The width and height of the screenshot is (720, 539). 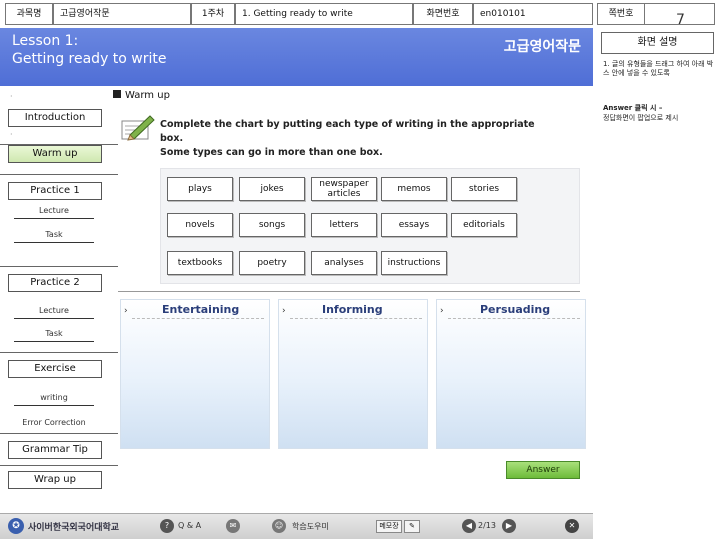 I want to click on previous-page-icon: ◀, so click(x=469, y=526).